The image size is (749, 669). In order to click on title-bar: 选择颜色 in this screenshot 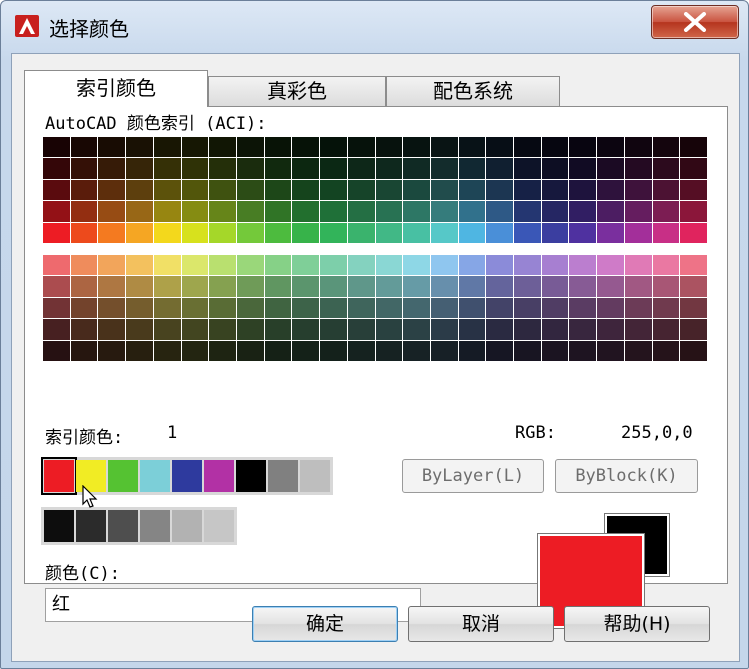, I will do `click(374, 27)`.